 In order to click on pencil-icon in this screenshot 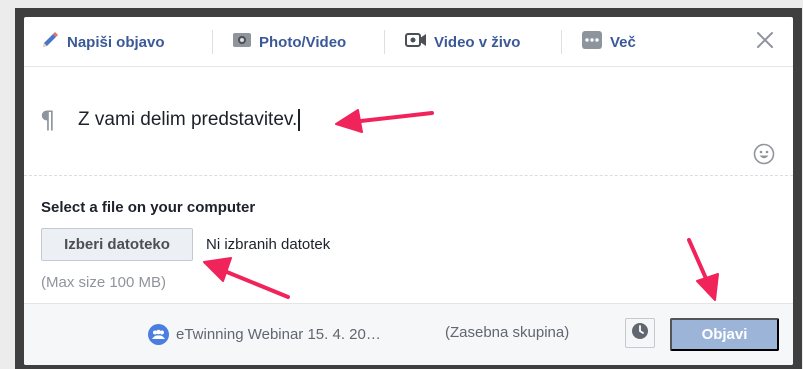, I will do `click(50, 42)`.